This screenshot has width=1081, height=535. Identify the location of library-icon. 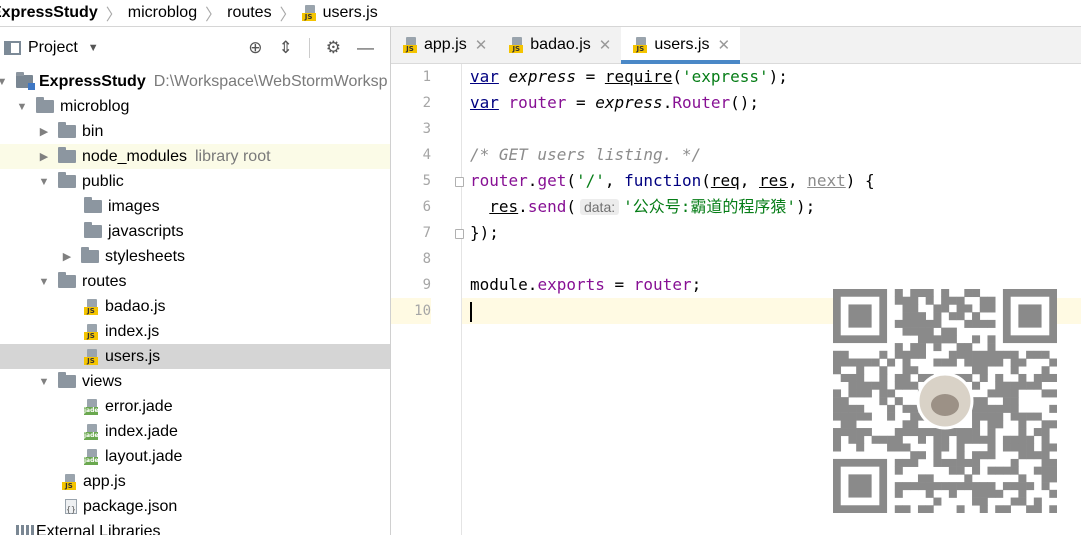
(25, 529).